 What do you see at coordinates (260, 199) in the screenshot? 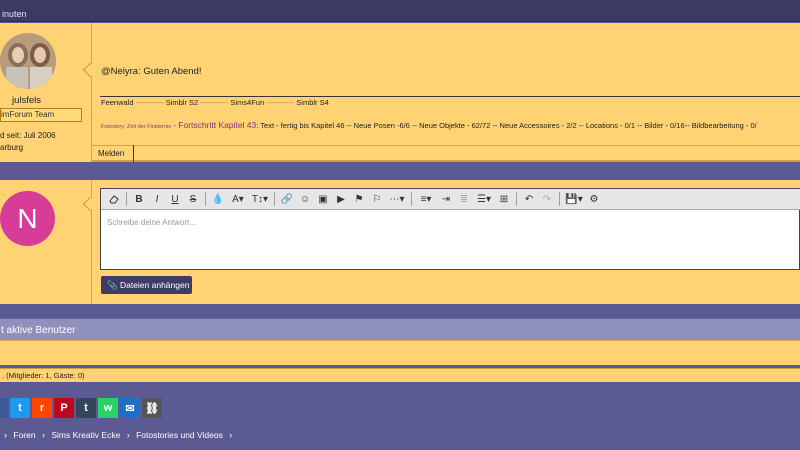
I see `font-size-icon: T↕▾` at bounding box center [260, 199].